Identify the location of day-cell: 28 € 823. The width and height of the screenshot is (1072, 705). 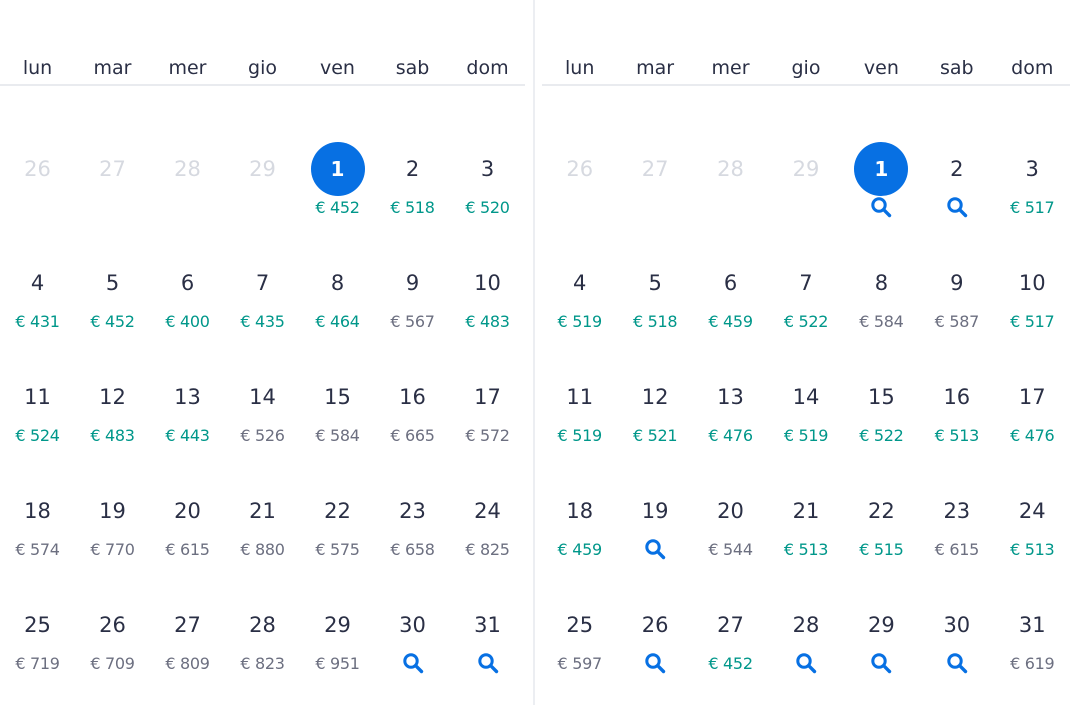
(262, 637).